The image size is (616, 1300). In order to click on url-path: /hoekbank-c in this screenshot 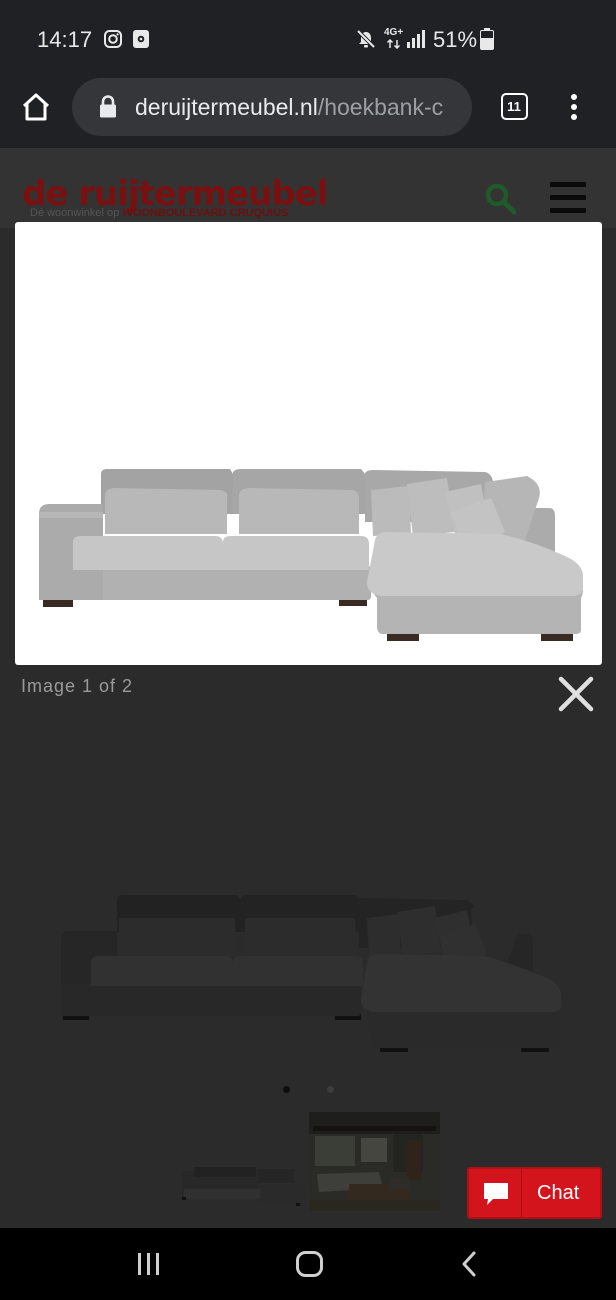, I will do `click(380, 107)`.